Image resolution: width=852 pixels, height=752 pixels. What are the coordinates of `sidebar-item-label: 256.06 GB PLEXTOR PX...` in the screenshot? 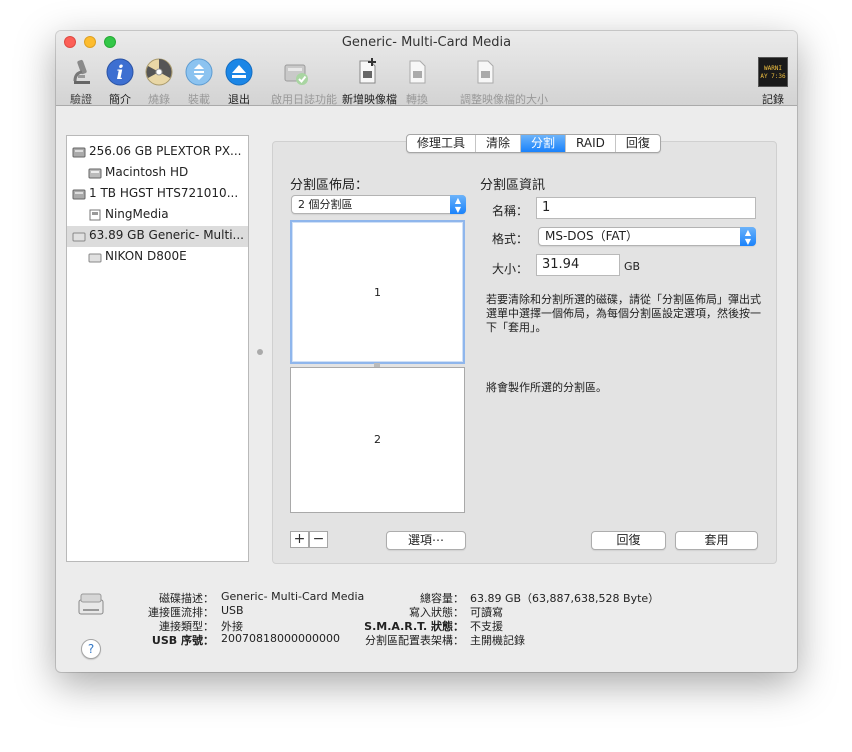 It's located at (165, 151).